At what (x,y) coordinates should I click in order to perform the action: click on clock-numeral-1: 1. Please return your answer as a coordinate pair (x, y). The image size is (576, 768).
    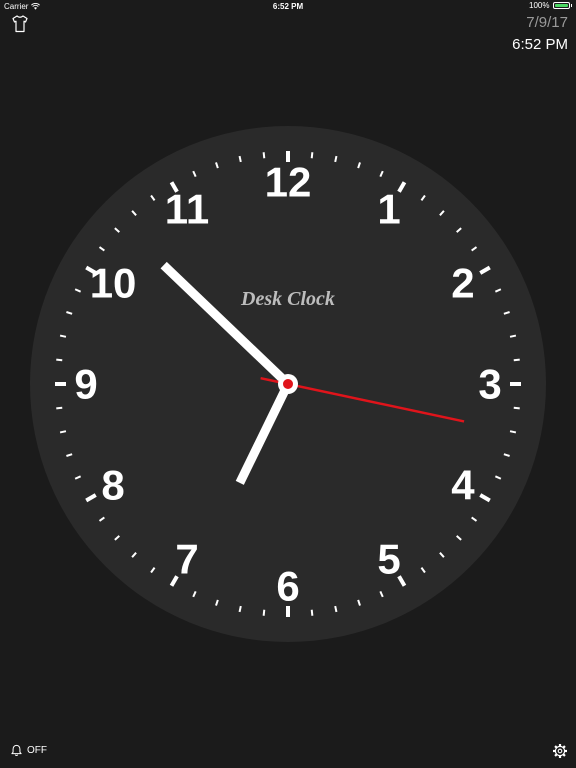
    Looking at the image, I should click on (388, 209).